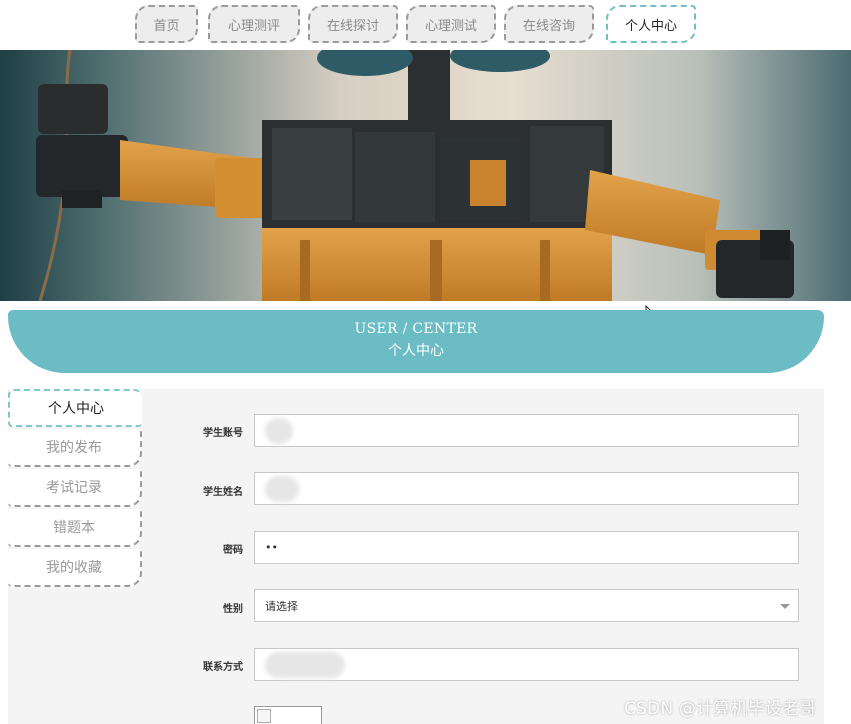  I want to click on nav-online-discussion-label: 在线探讨, so click(352, 26).